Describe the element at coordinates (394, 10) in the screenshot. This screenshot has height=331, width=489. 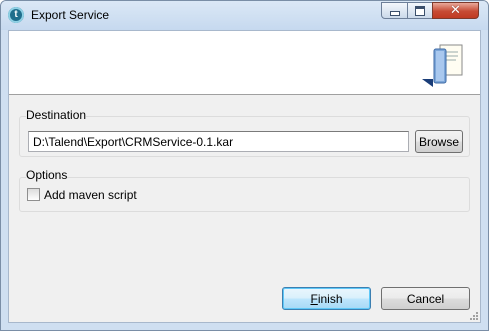
I see `minimize-button` at that location.